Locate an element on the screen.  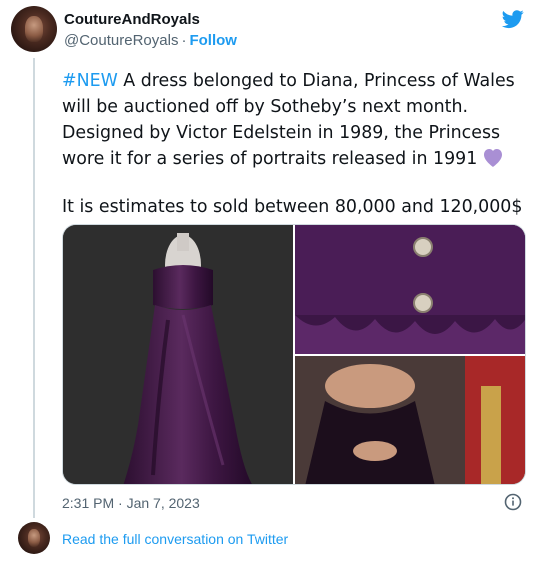
purple-heart-icon is located at coordinates (493, 158).